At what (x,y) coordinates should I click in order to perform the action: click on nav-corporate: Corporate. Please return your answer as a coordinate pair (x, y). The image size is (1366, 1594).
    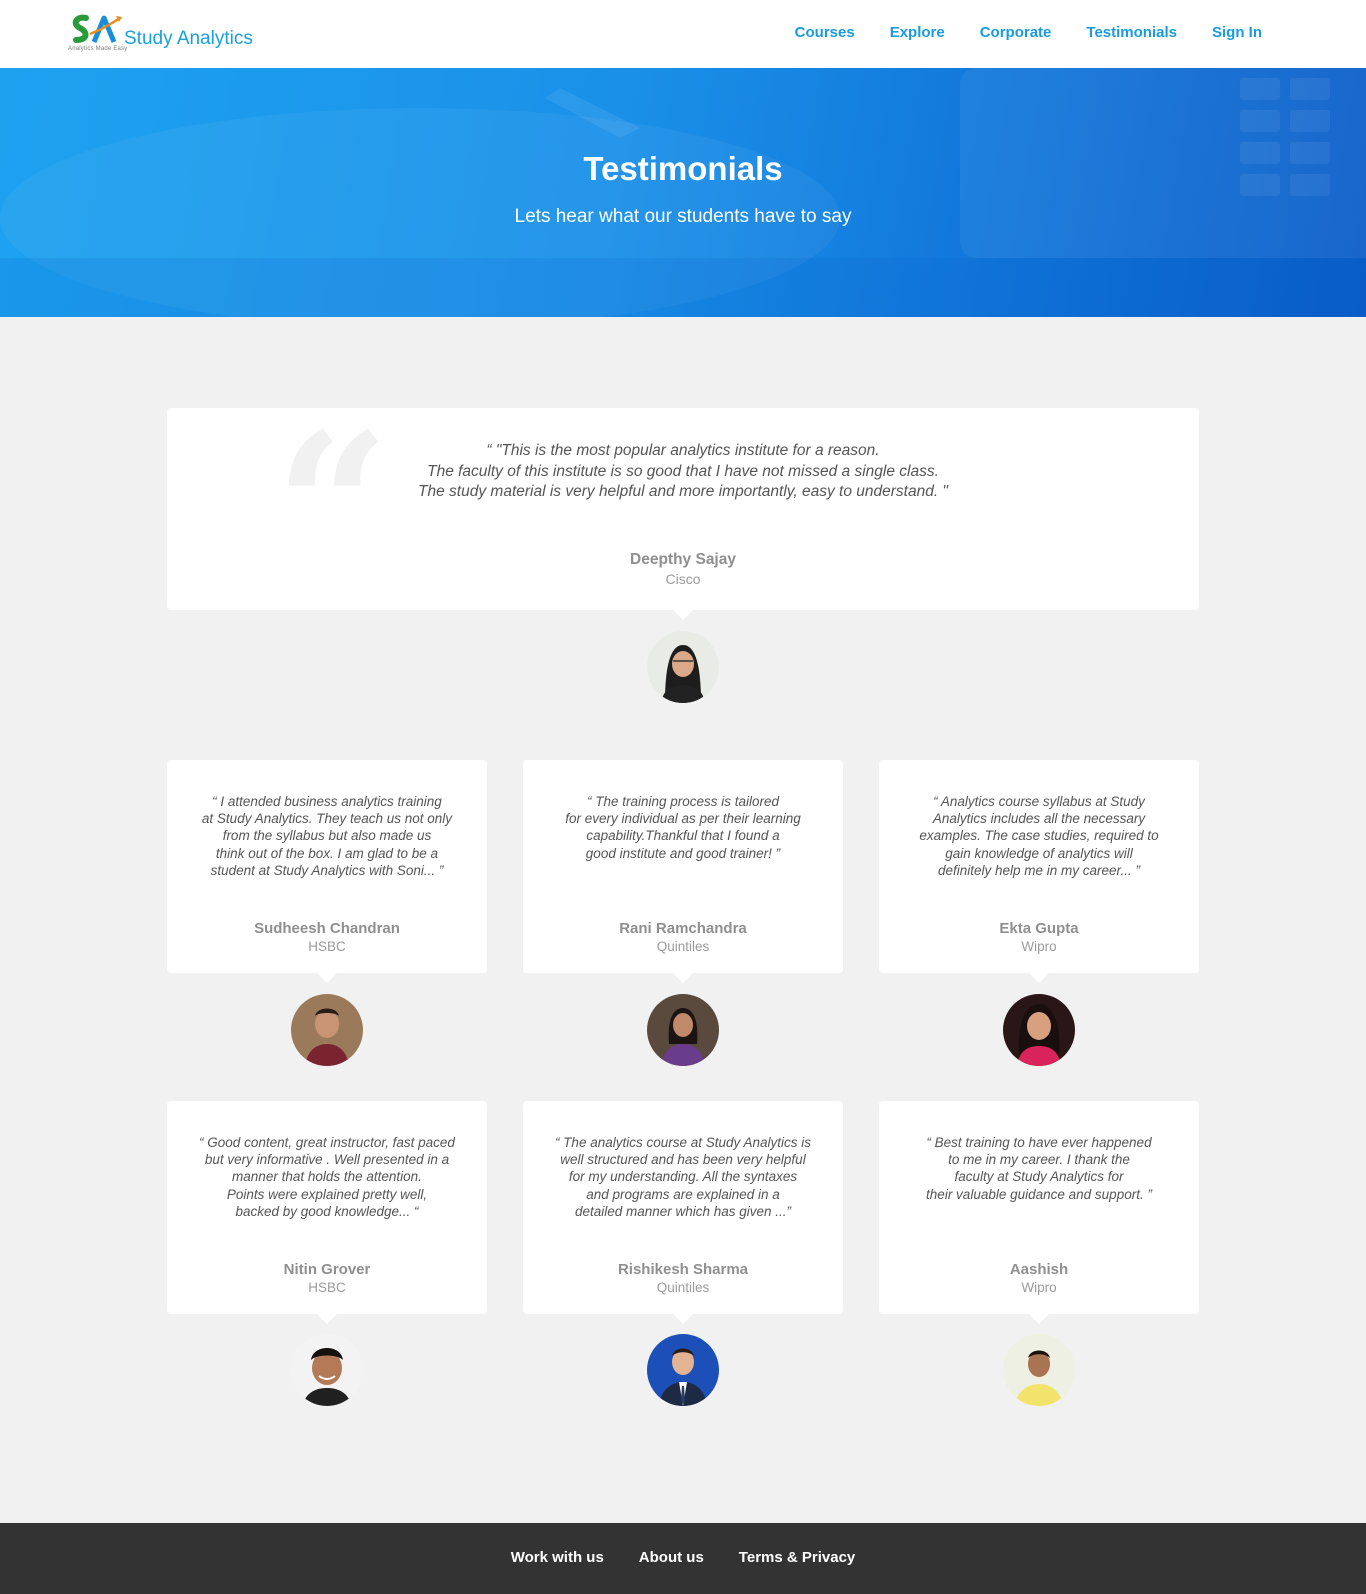
    Looking at the image, I should click on (1016, 32).